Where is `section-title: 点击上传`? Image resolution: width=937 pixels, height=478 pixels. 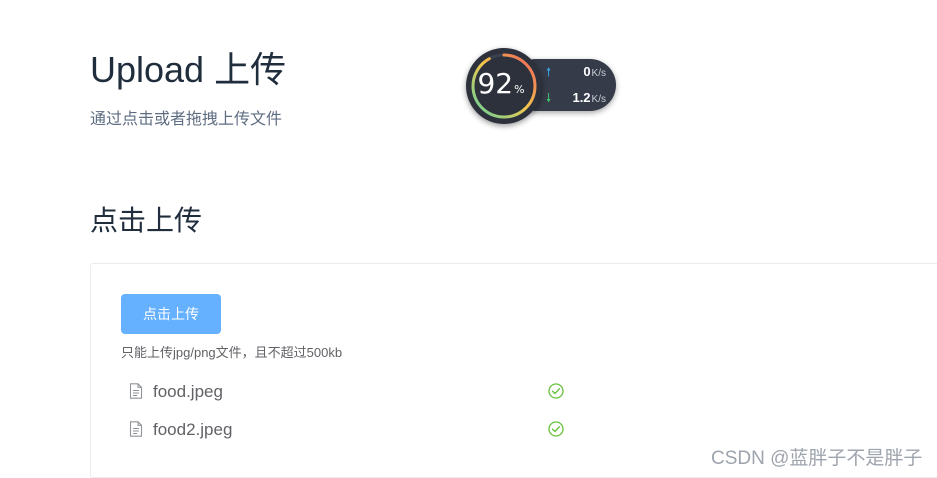
section-title: 点击上传 is located at coordinates (146, 220).